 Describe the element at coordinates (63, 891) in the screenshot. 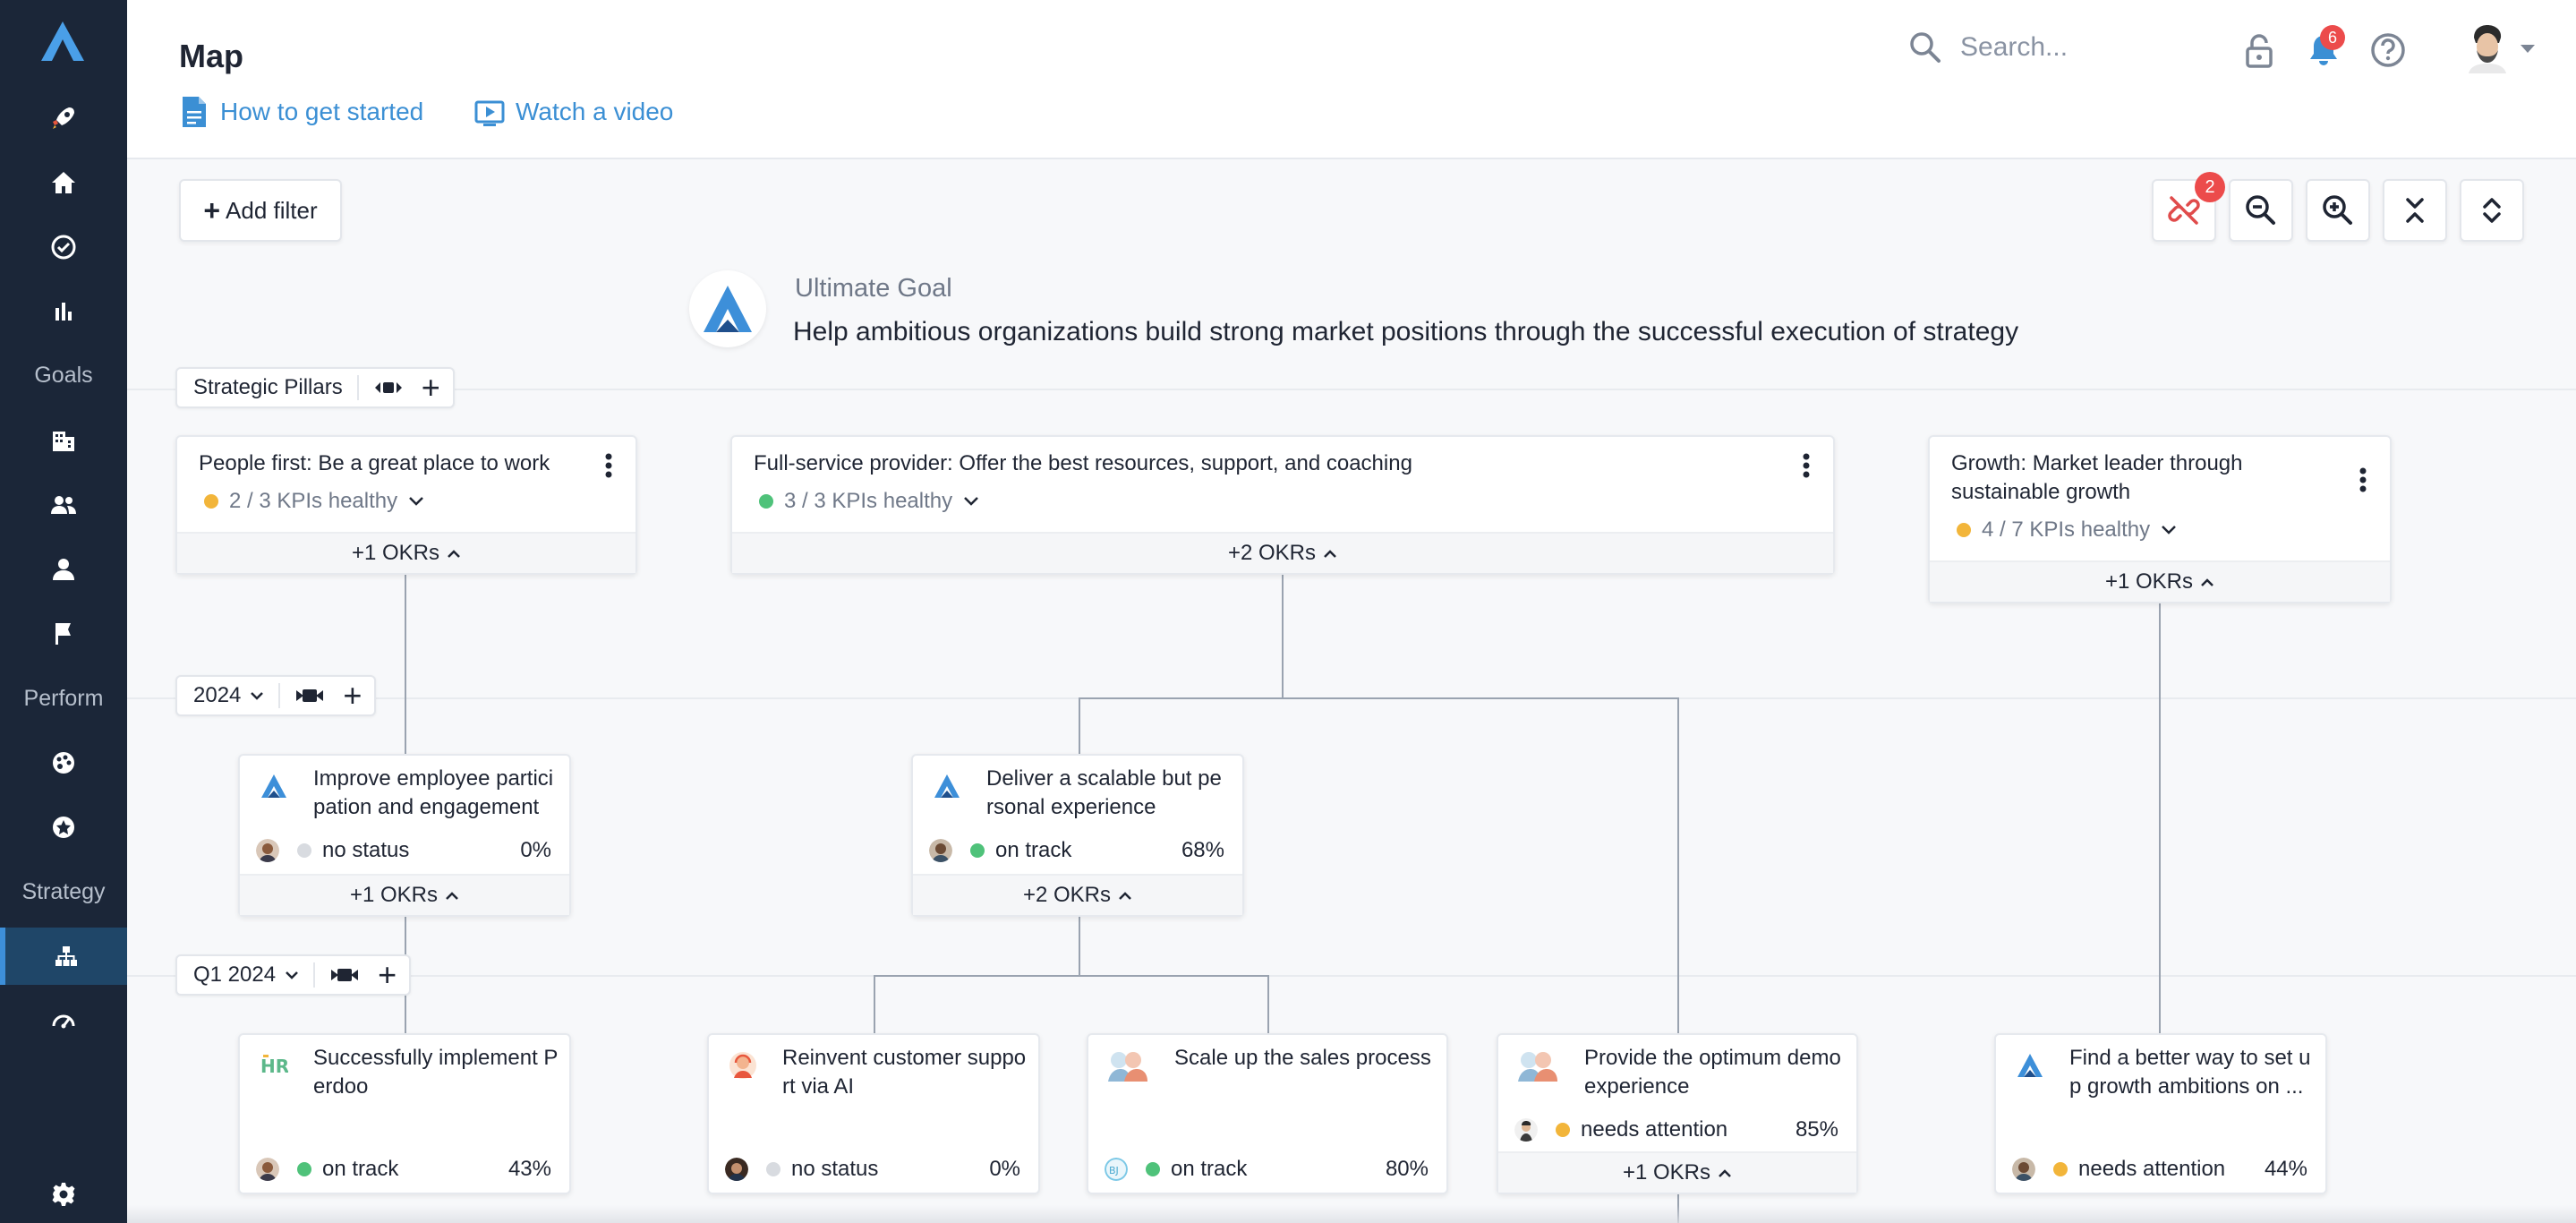

I see `sidebar-section-strategy: Strategy` at that location.